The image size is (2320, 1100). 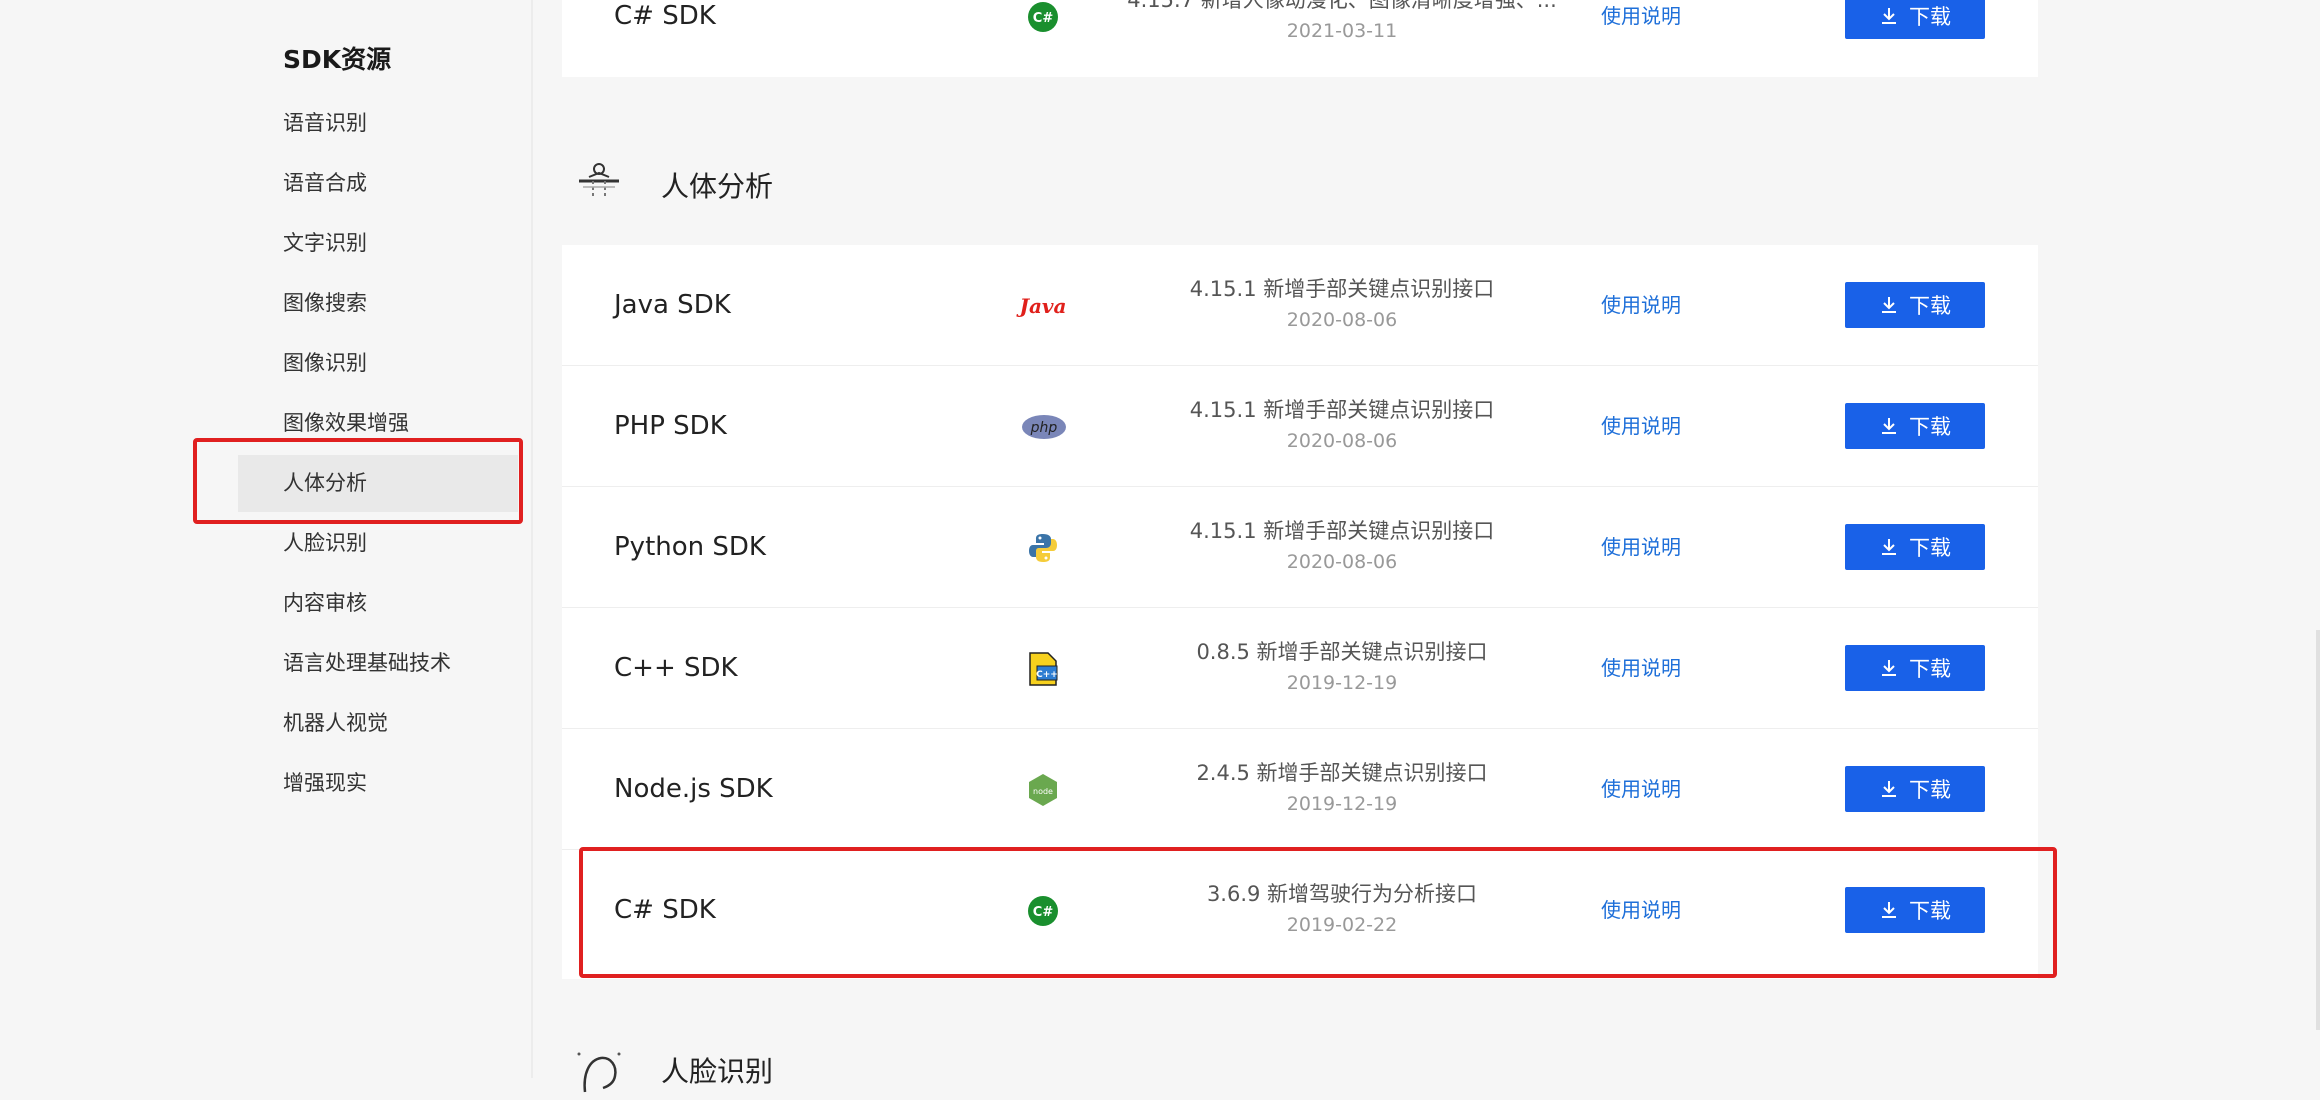 What do you see at coordinates (378, 603) in the screenshot?
I see `sidebar-item-content-review: 内容审核` at bounding box center [378, 603].